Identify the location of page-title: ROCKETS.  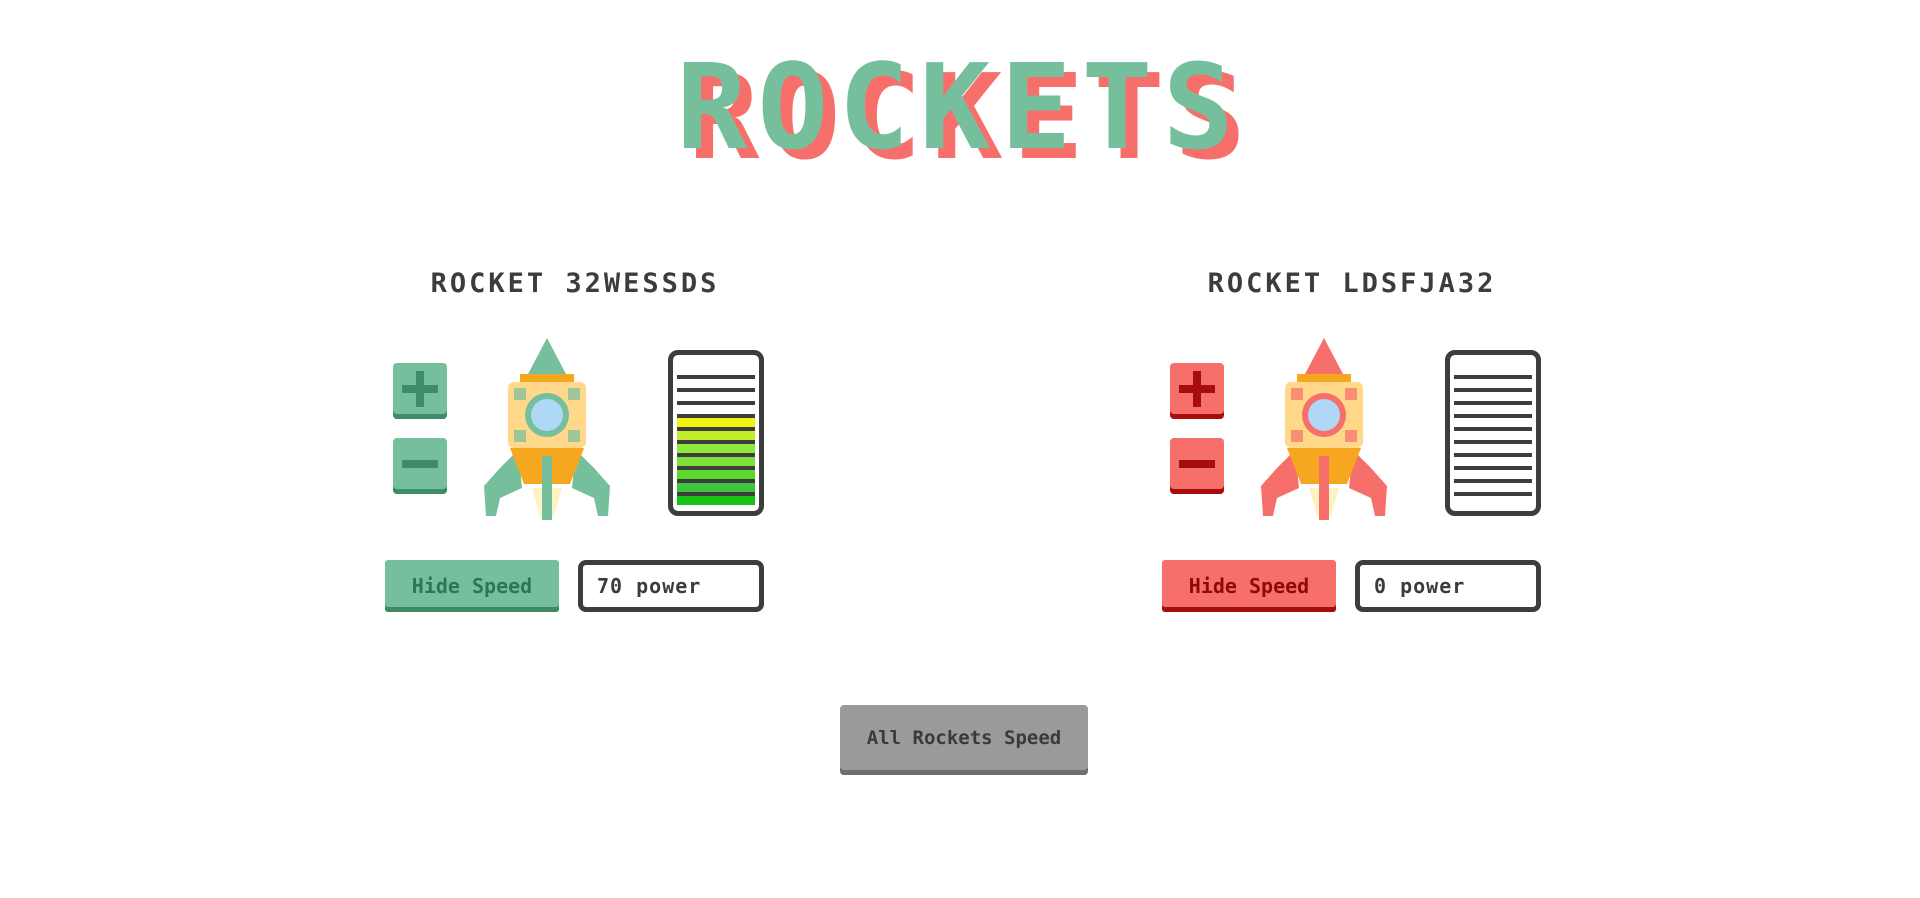
(960, 107).